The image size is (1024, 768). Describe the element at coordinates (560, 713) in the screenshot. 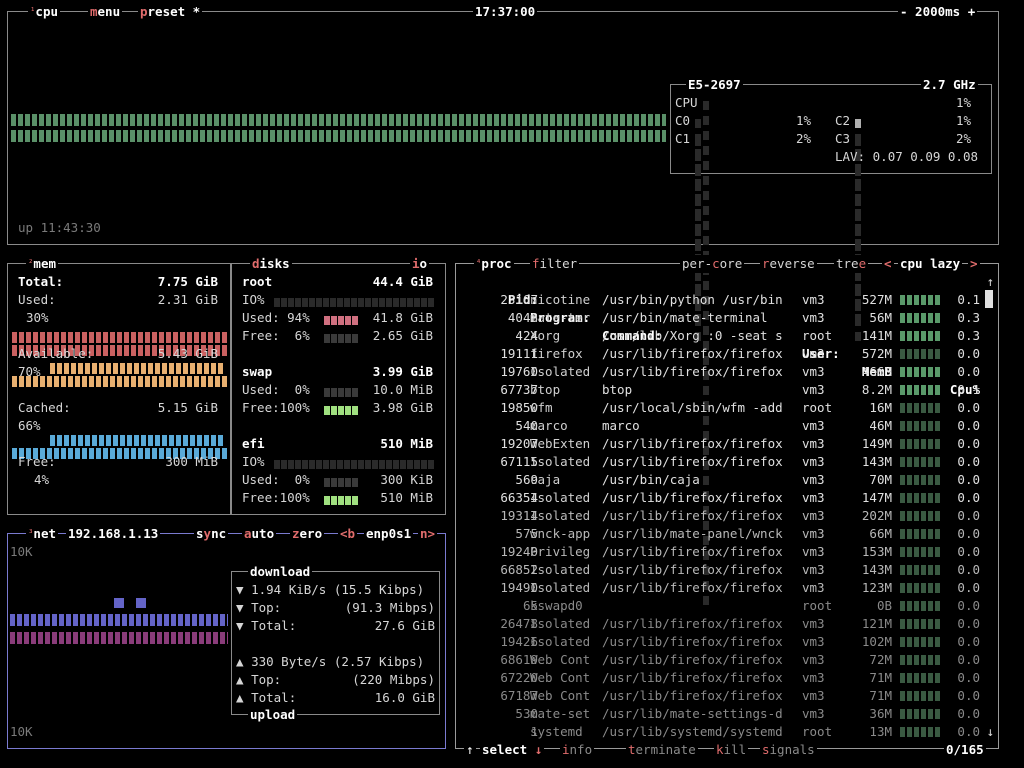

I see `process-program: mate-set` at that location.